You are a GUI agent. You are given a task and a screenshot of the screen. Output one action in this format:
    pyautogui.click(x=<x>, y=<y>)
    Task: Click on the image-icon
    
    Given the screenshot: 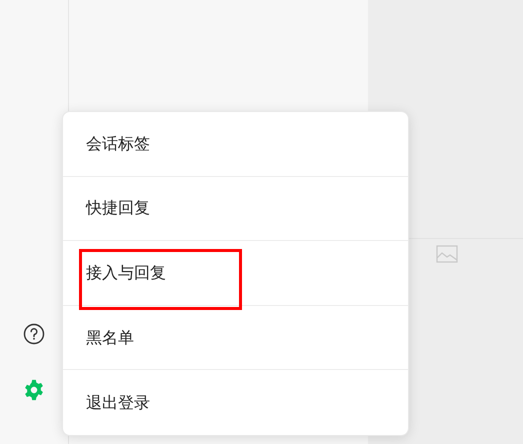 What is the action you would take?
    pyautogui.click(x=447, y=254)
    